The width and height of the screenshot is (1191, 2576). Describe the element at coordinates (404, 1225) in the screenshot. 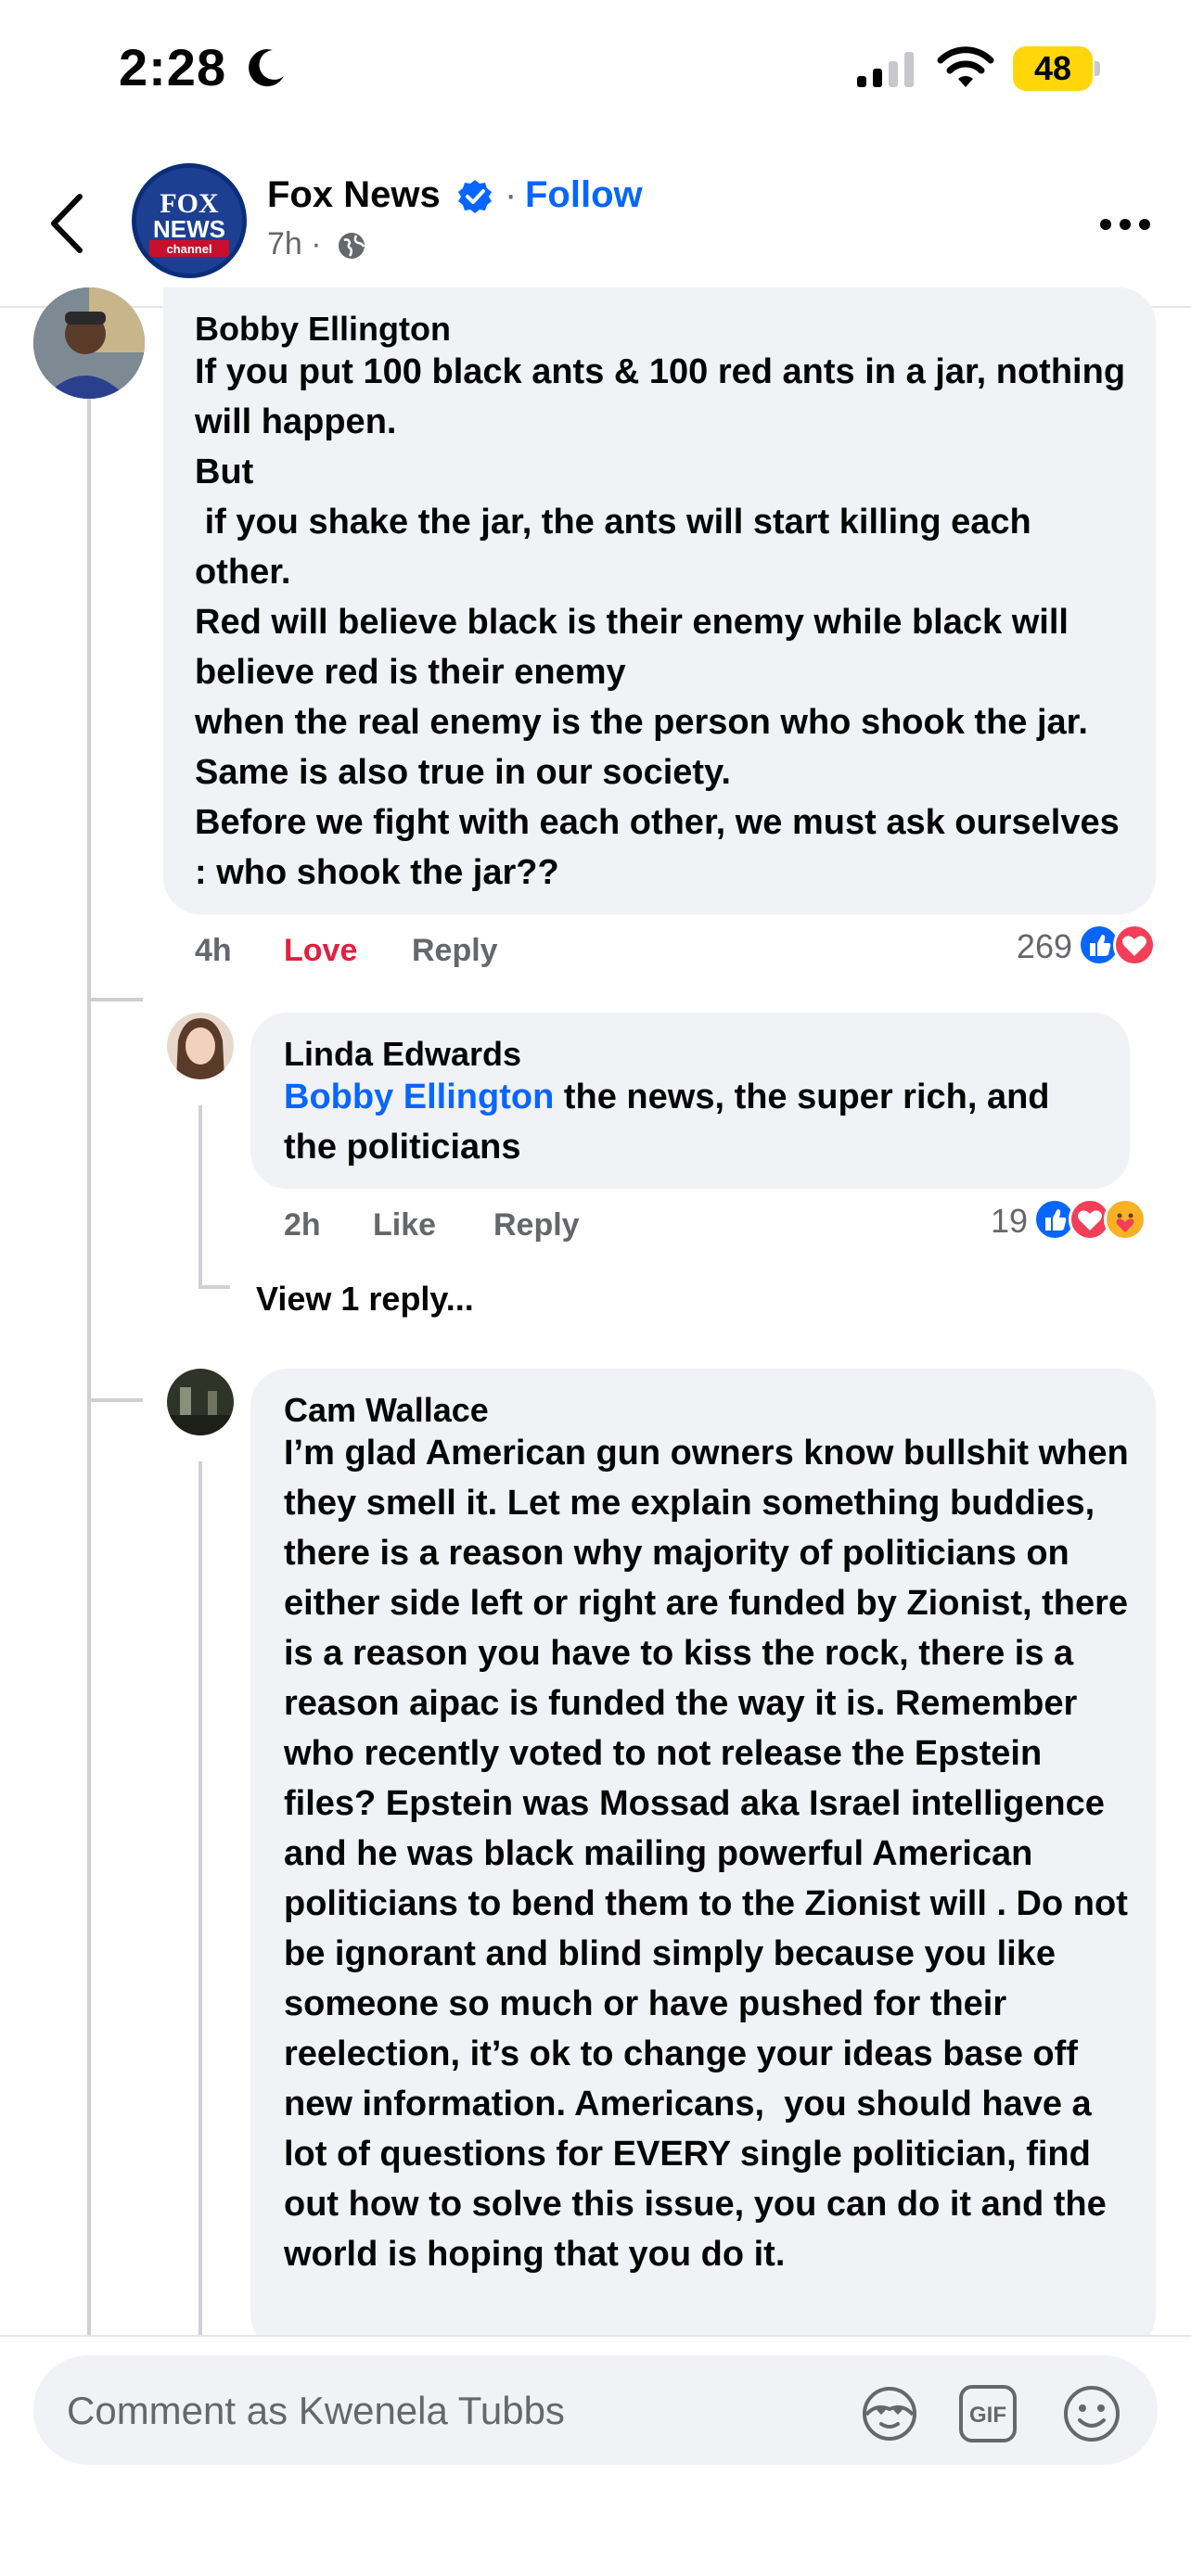

I see `like-button: Like` at that location.